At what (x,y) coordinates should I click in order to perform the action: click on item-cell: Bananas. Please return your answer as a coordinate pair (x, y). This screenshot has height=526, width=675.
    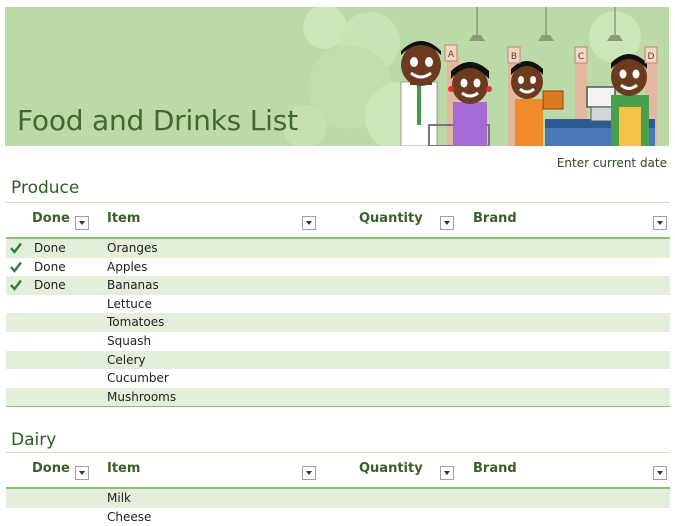
    Looking at the image, I should click on (133, 285).